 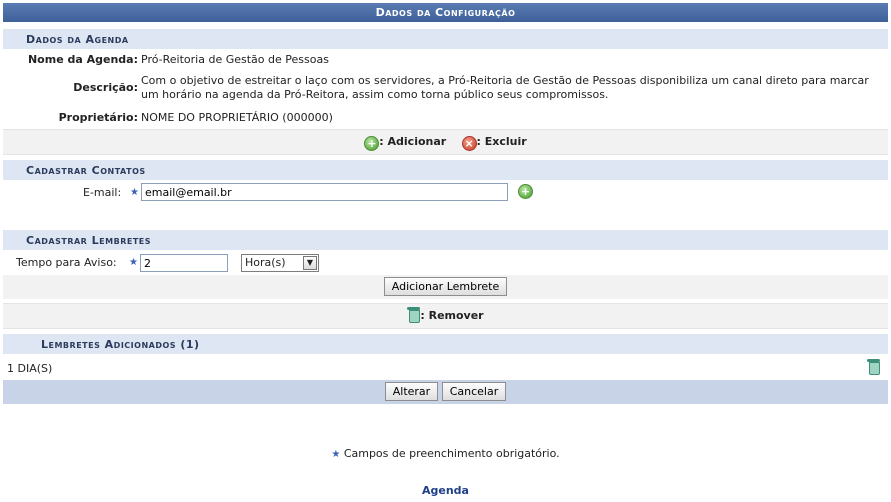 What do you see at coordinates (105, 87) in the screenshot?
I see `agenda-desc-label: Descrição:` at bounding box center [105, 87].